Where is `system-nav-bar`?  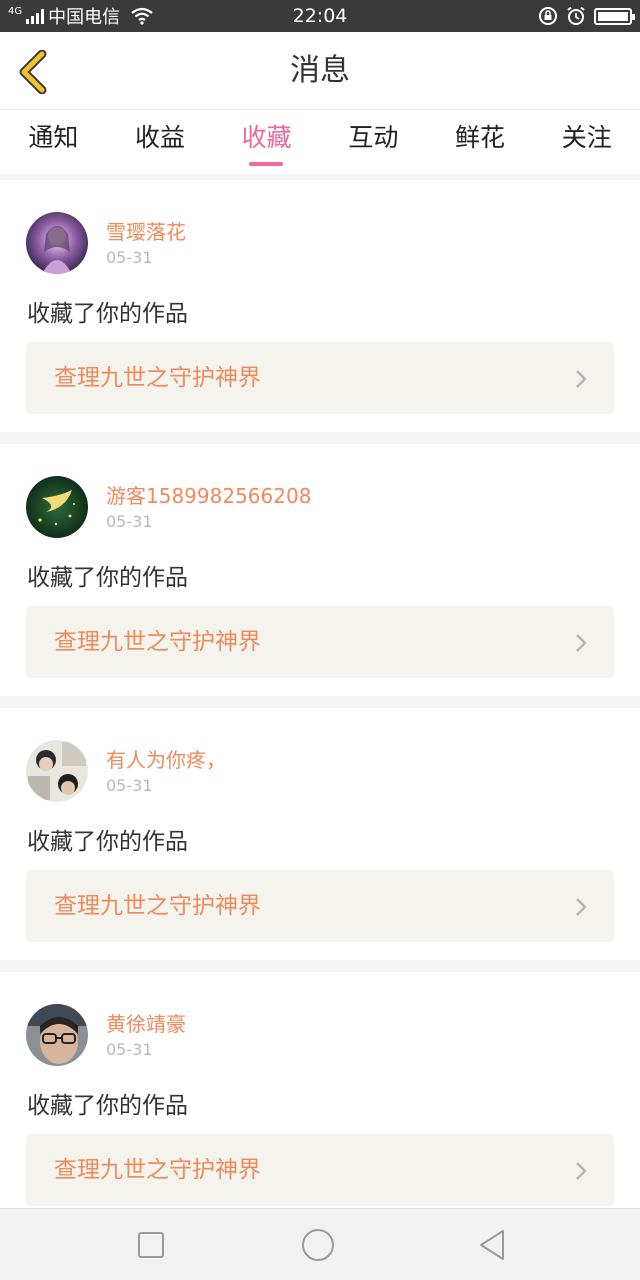 system-nav-bar is located at coordinates (320, 1244).